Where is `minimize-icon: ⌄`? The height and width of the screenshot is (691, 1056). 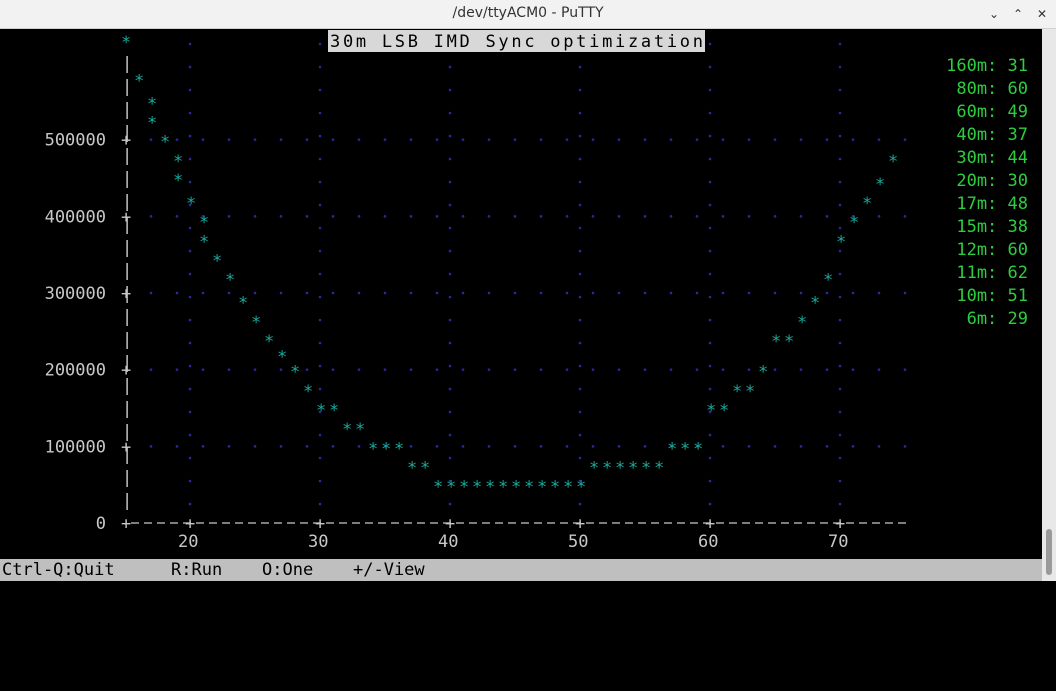
minimize-icon: ⌄ is located at coordinates (994, 14).